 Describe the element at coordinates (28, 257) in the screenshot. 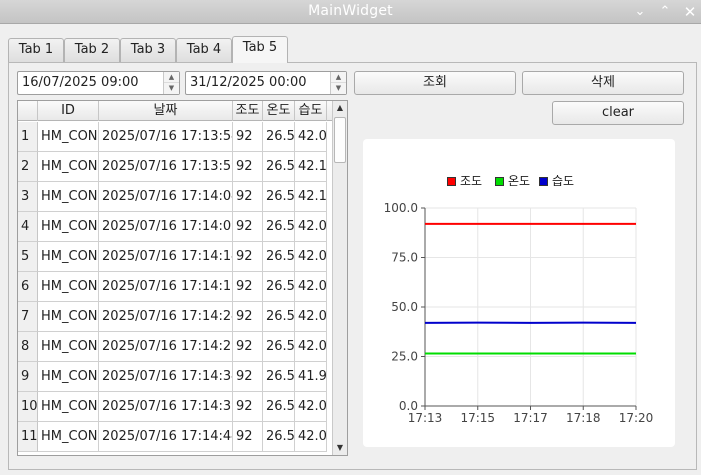

I see `row-number: 5` at that location.